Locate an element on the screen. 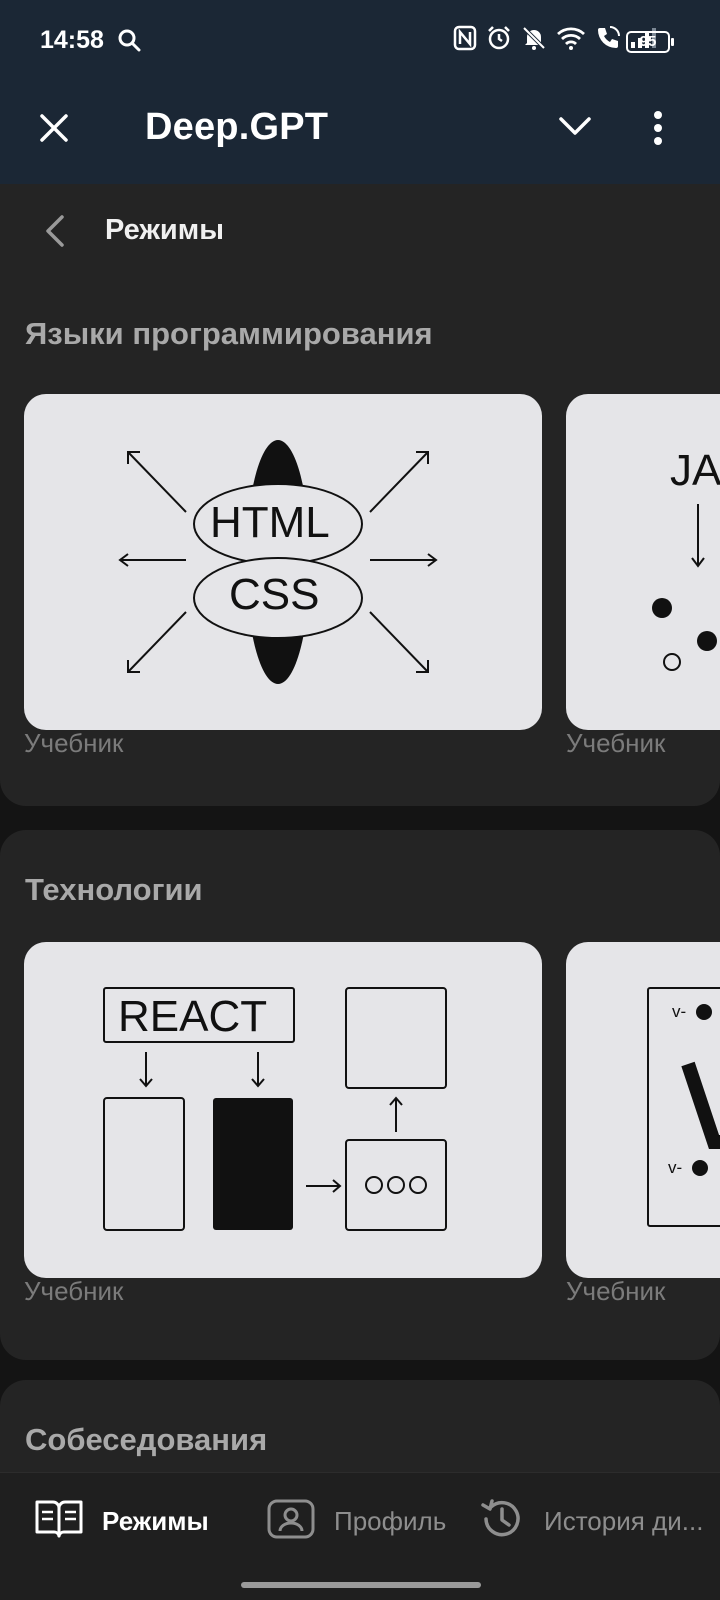 Image resolution: width=720 pixels, height=1600 pixels. status-time: 14:58 is located at coordinates (72, 40).